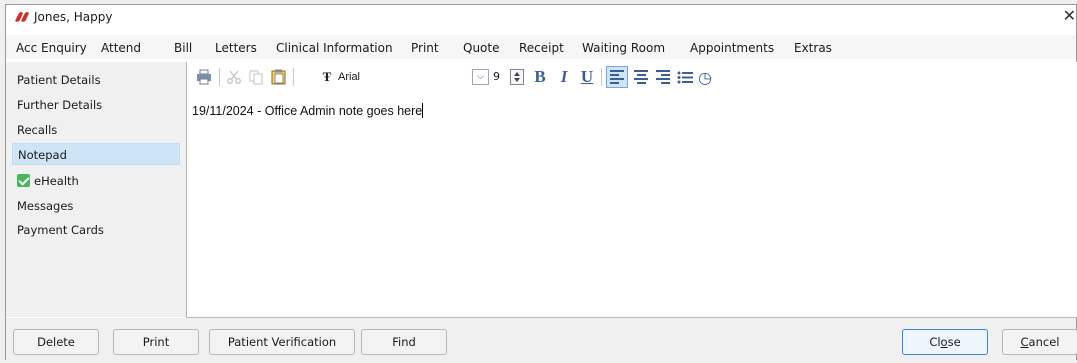 This screenshot has height=363, width=1077. I want to click on print-icon, so click(204, 77).